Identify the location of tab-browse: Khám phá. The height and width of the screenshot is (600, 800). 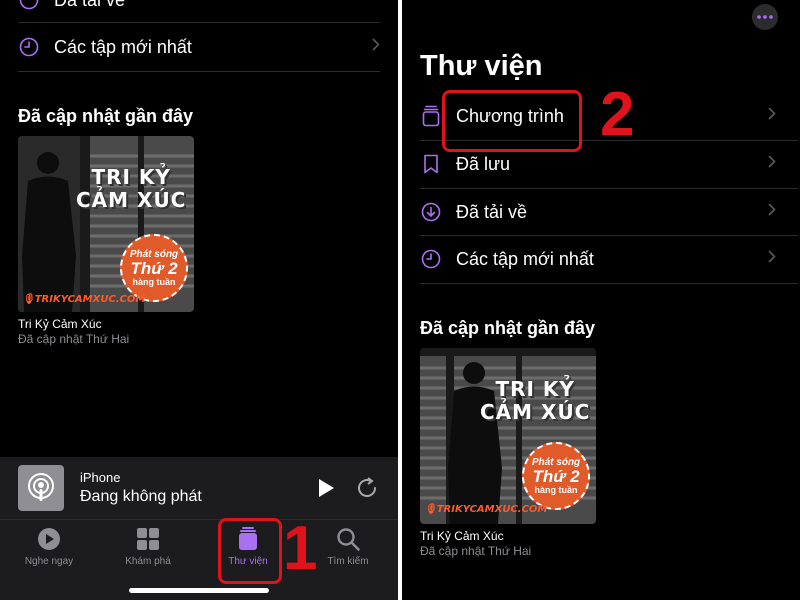
(148, 546).